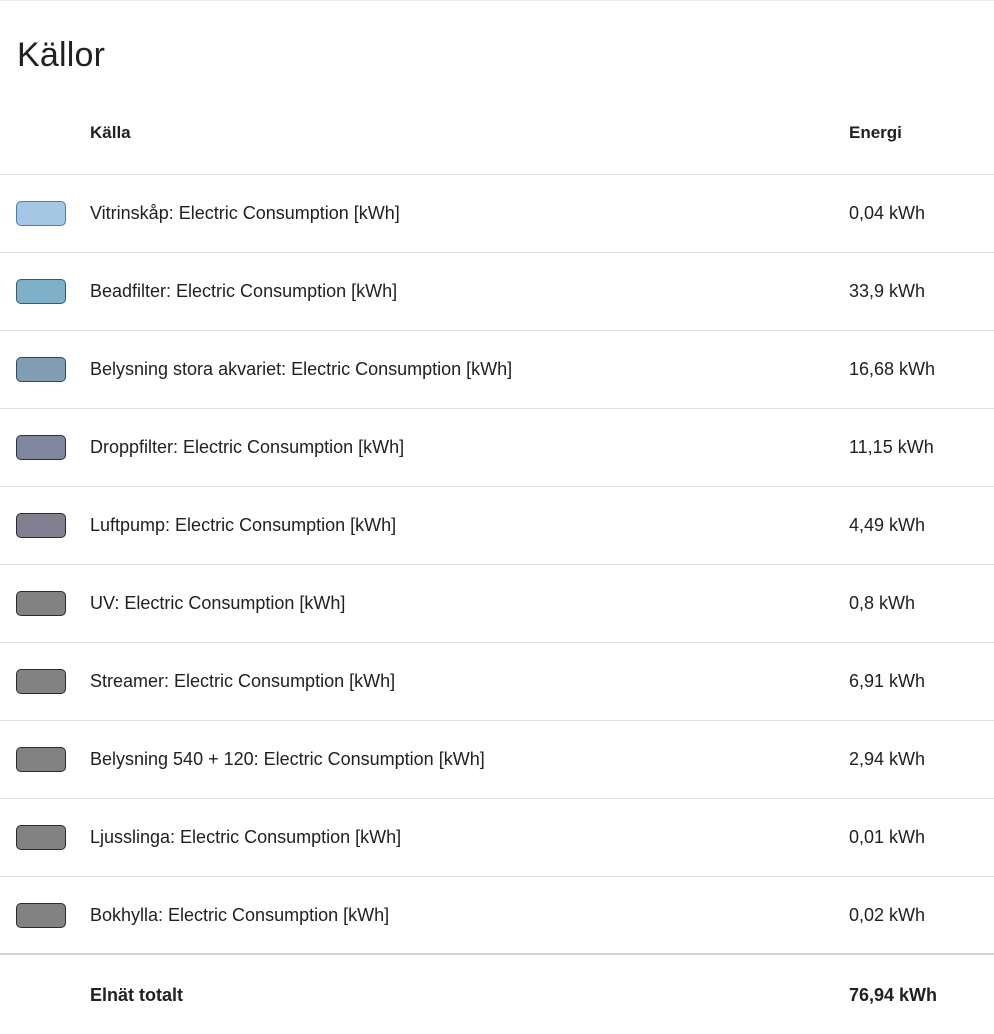  I want to click on source-name: Luftpump: Electric Consumption [kWh], so click(243, 525).